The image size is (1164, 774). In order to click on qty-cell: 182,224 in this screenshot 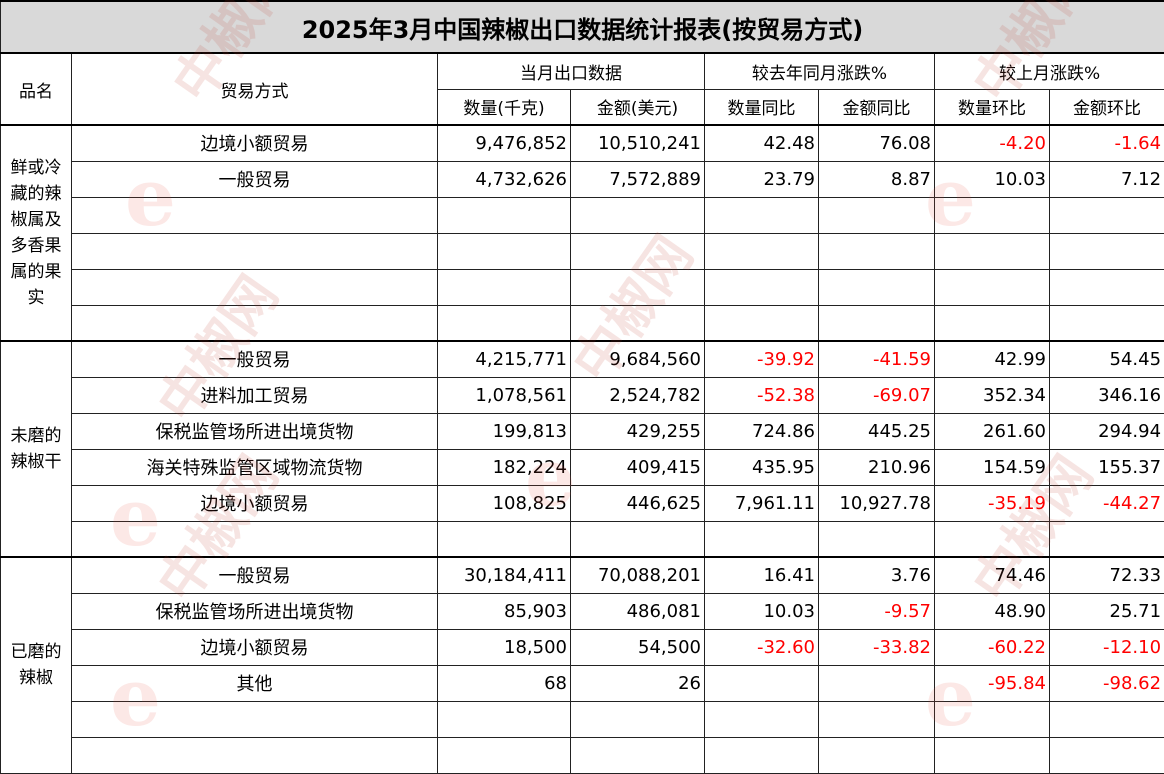, I will do `click(504, 467)`.